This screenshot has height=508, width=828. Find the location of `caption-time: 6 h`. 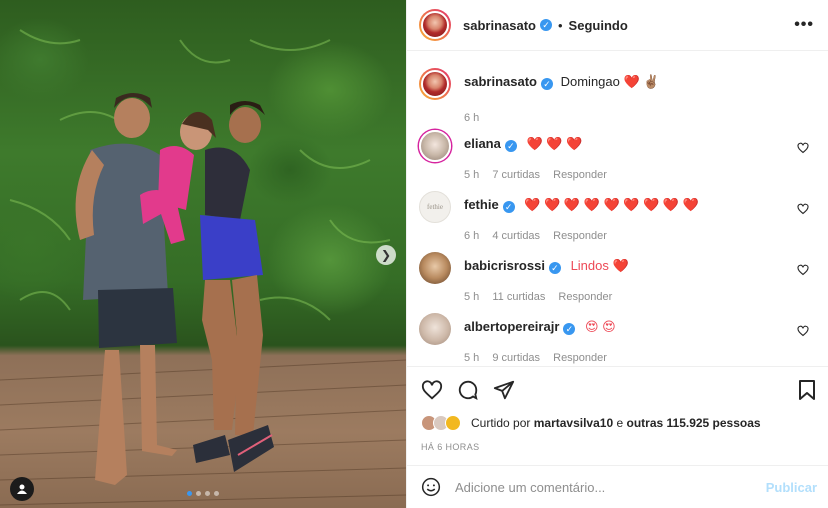

caption-time: 6 h is located at coordinates (471, 118).